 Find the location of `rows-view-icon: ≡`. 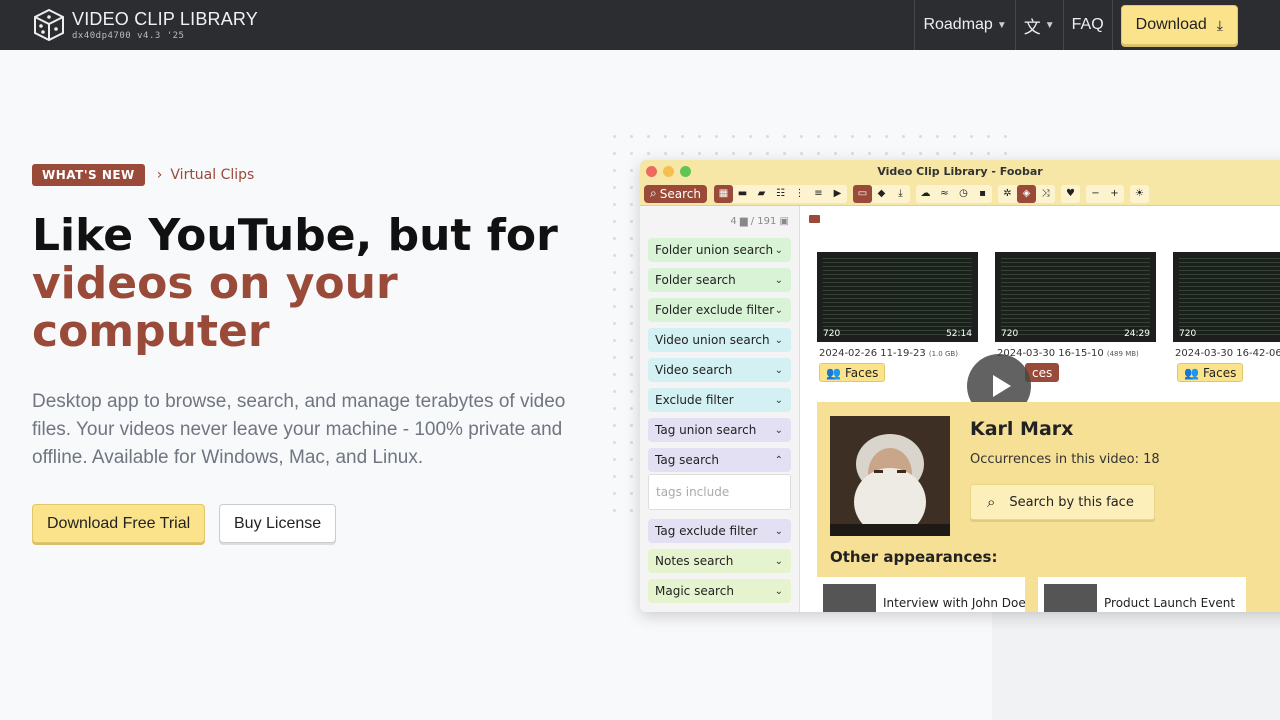

rows-view-icon: ≡ is located at coordinates (818, 194).